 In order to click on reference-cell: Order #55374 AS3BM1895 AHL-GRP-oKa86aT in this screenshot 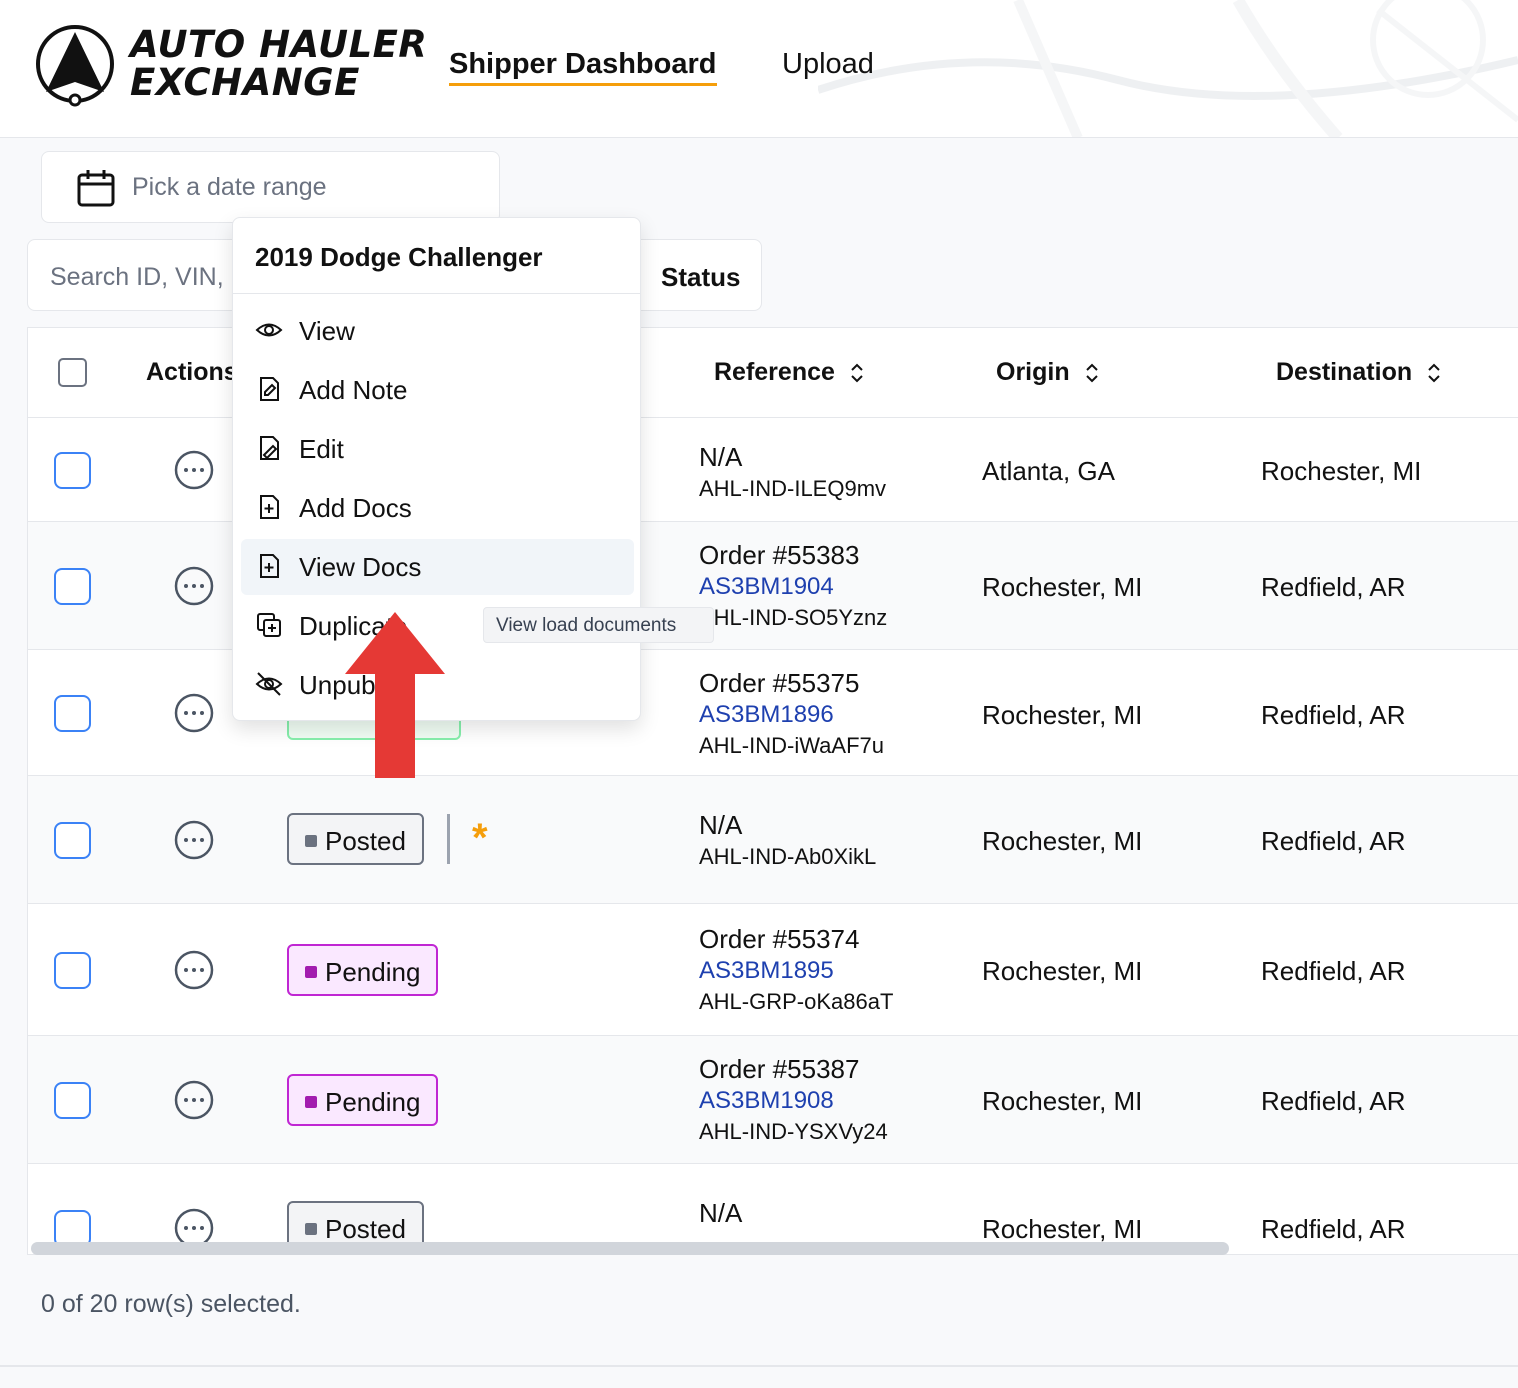, I will do `click(796, 969)`.